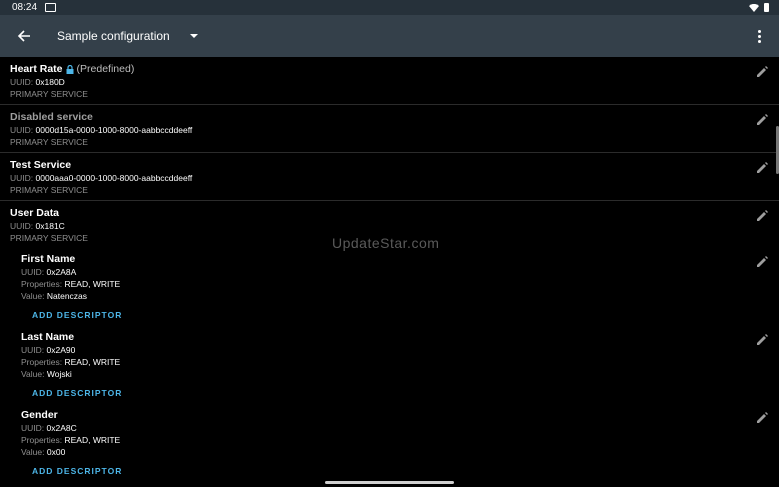 This screenshot has height=487, width=779. Describe the element at coordinates (67, 296) in the screenshot. I see `characteristic-value: Natenczas` at that location.